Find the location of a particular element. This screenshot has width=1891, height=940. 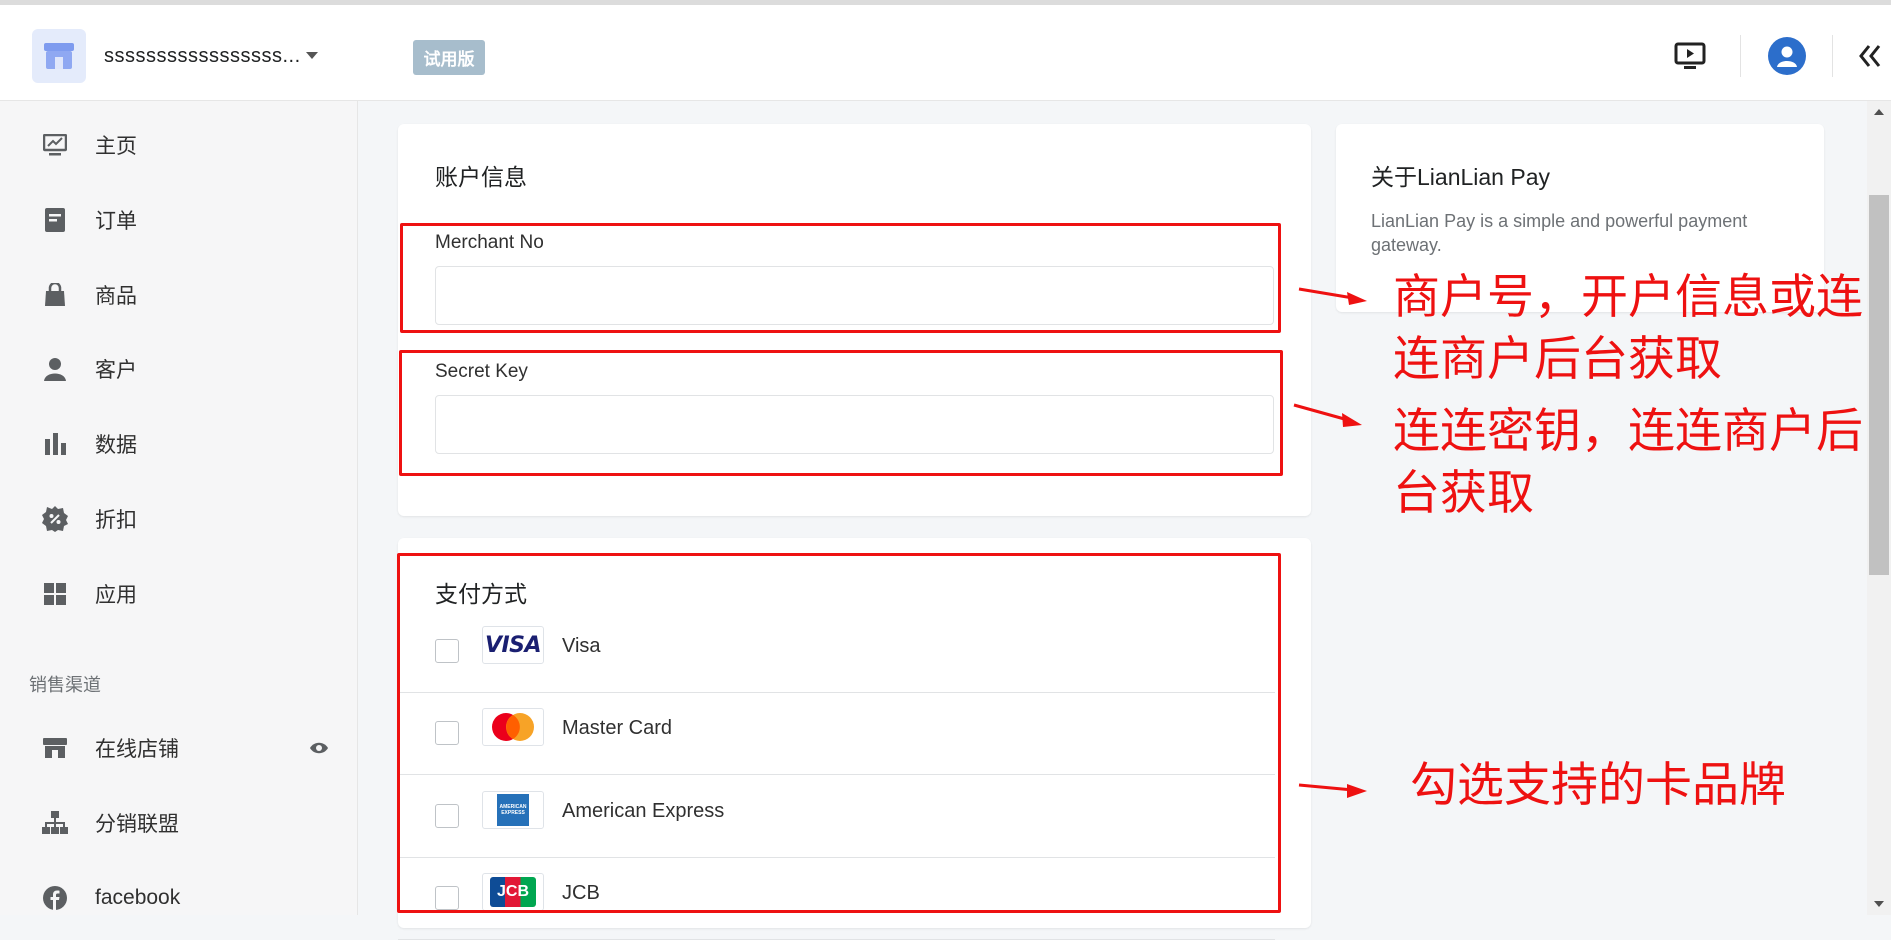

tutorial-video-icon is located at coordinates (1690, 56).